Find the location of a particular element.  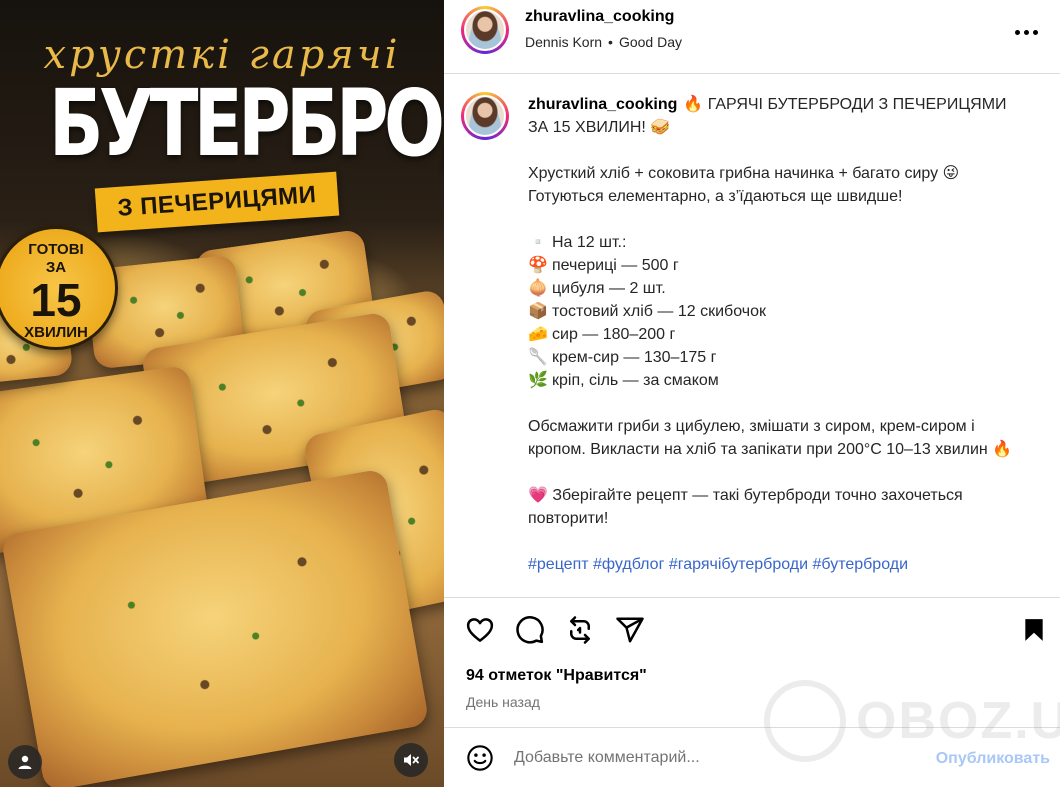

box-icon: 📦 is located at coordinates (538, 311).